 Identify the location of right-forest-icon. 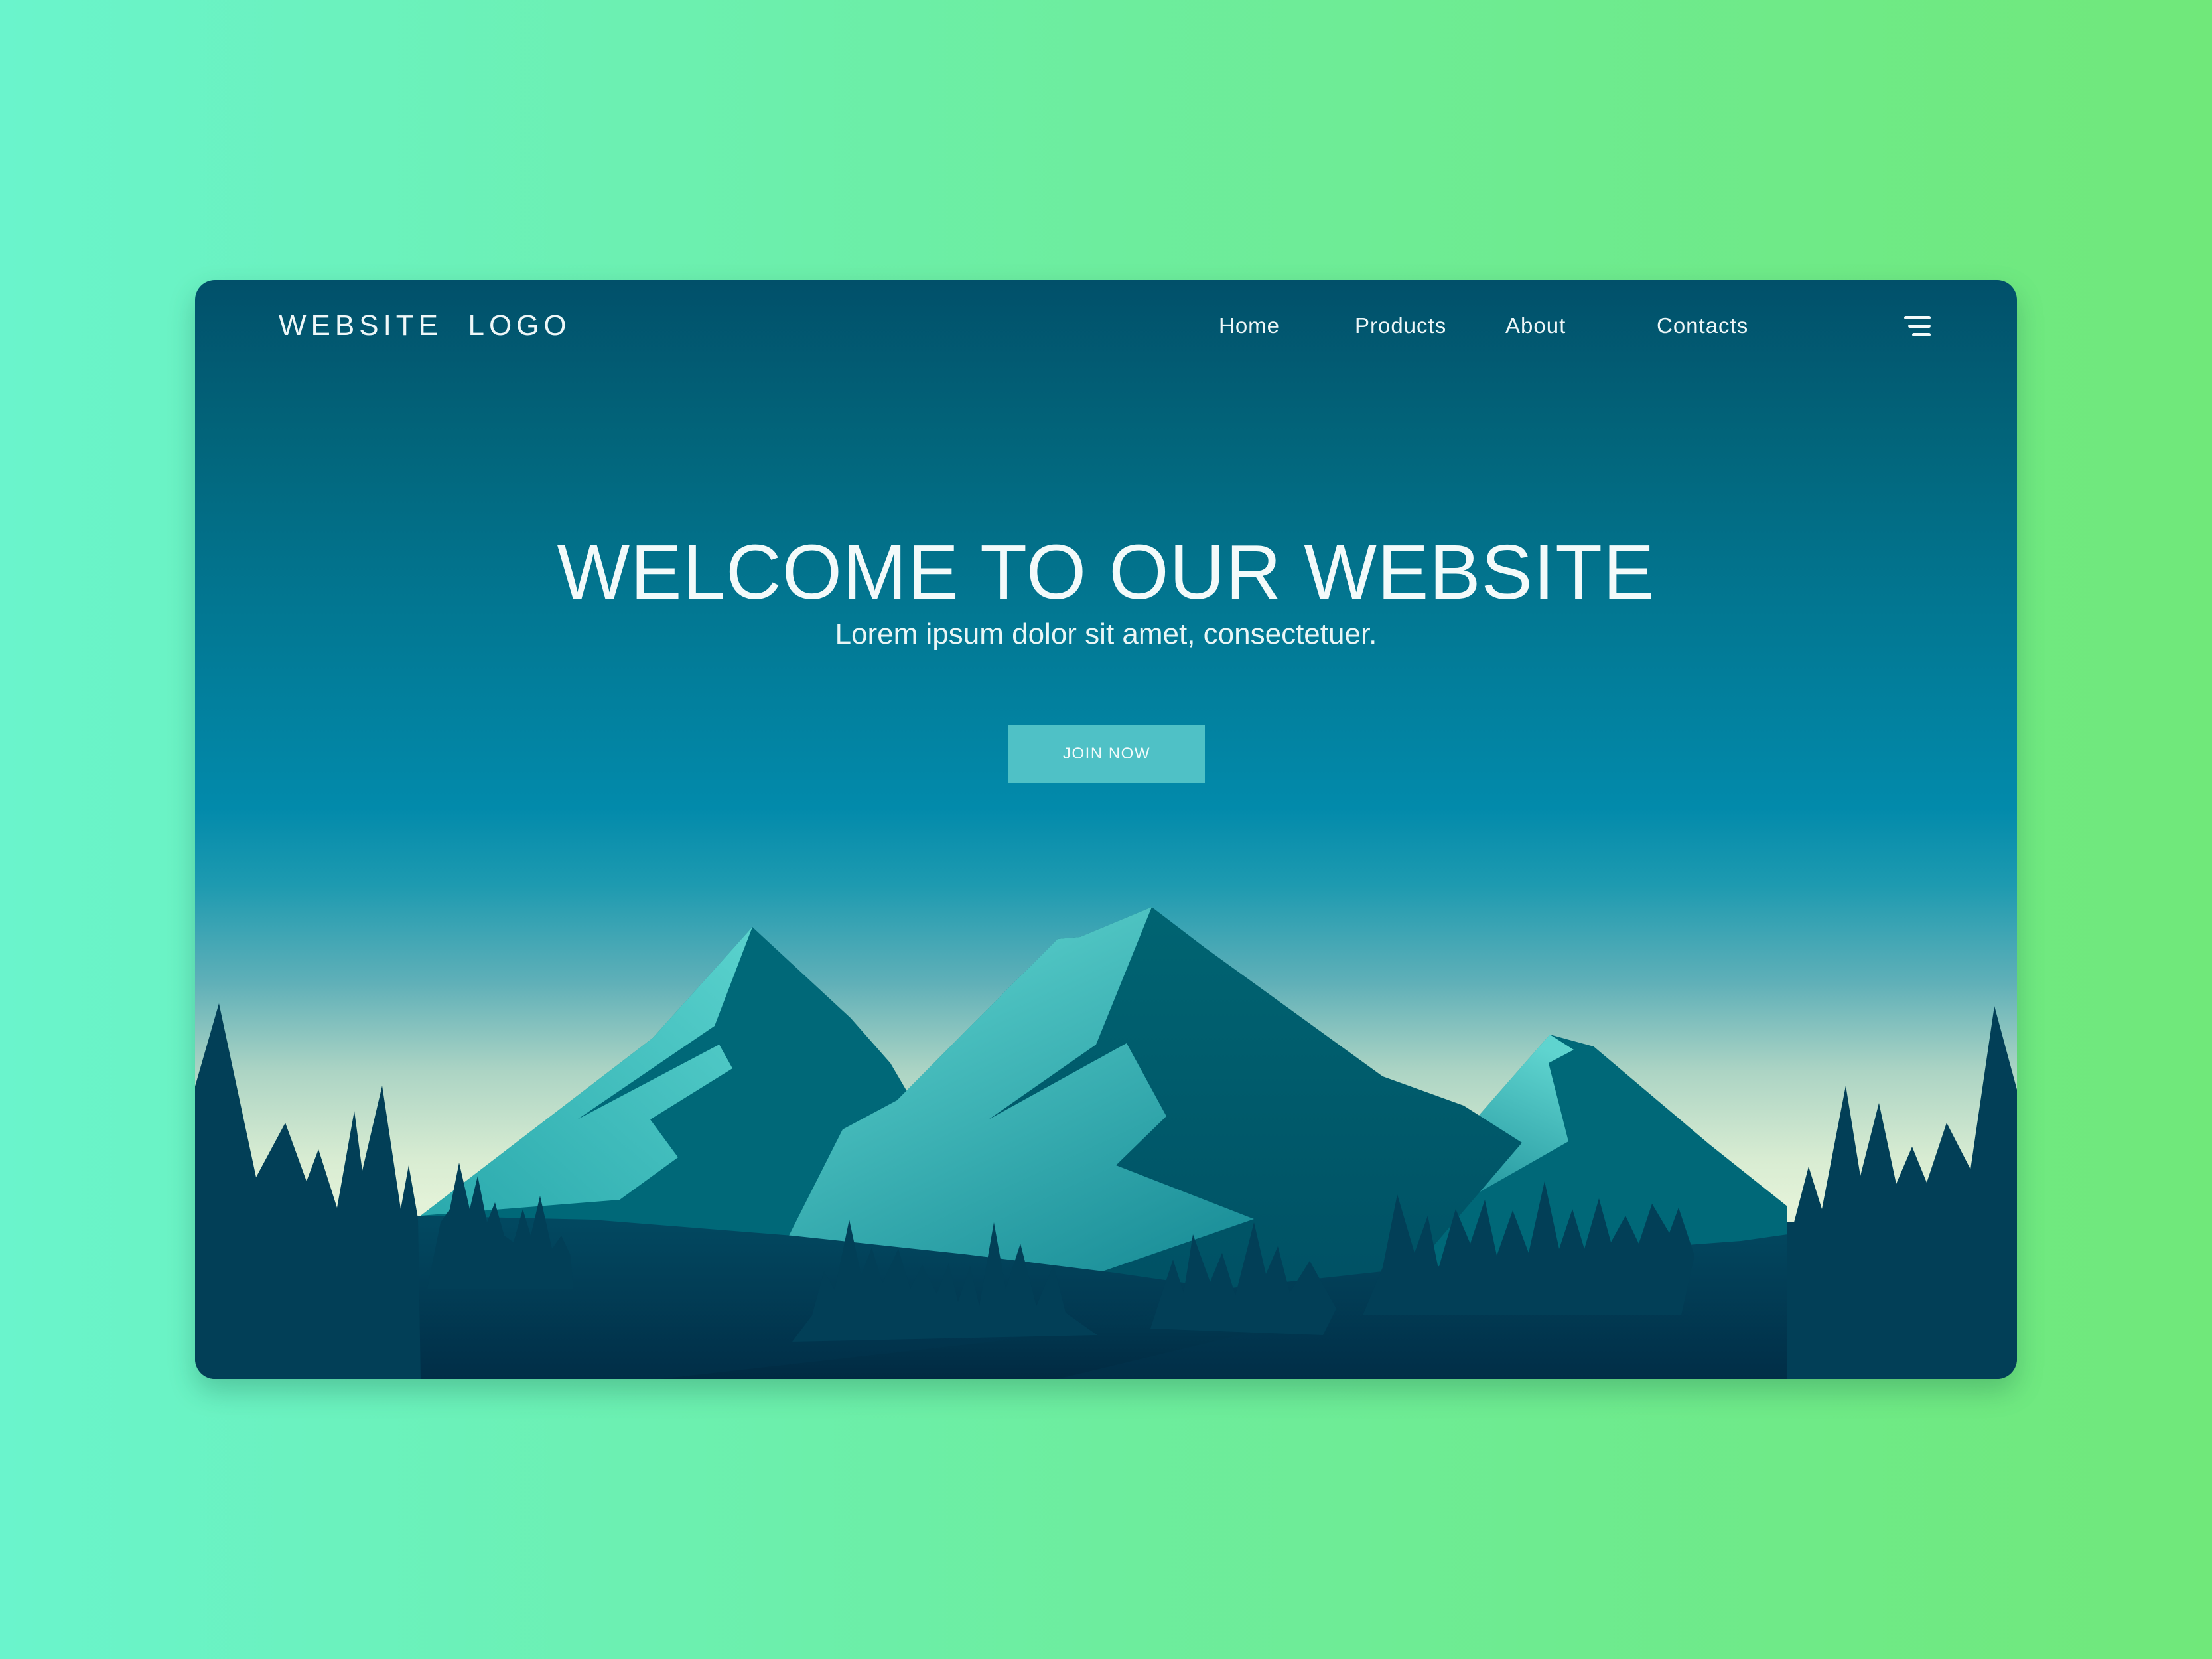
(1902, 1192).